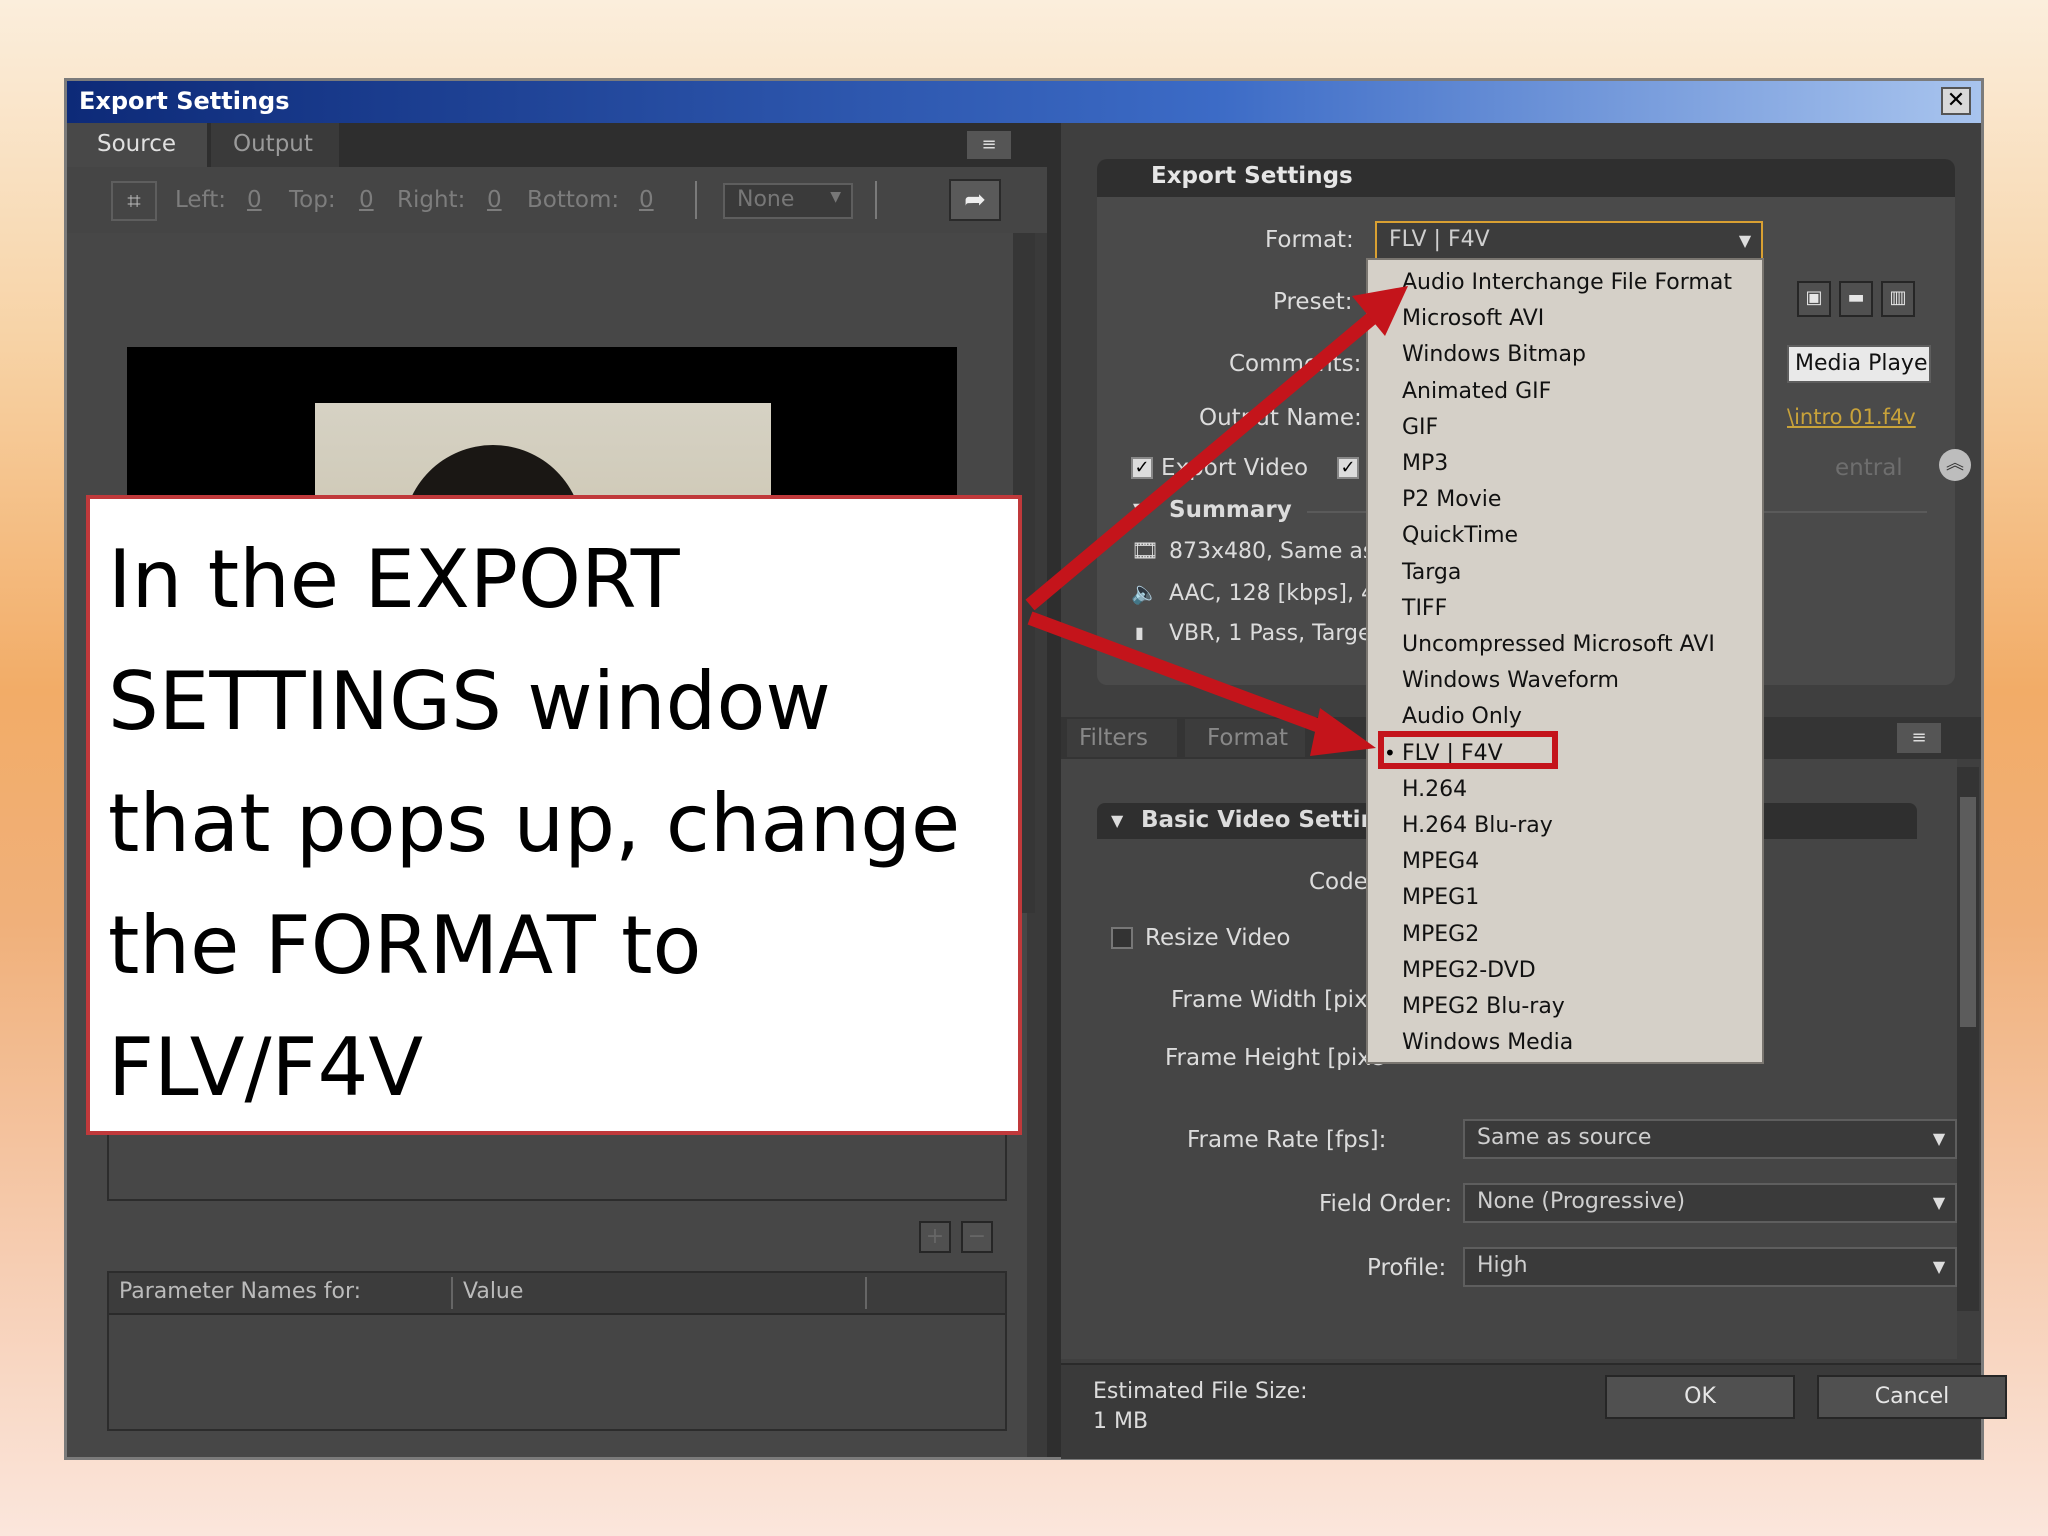  What do you see at coordinates (1201, 461) in the screenshot?
I see `arrow-to-format-menu` at bounding box center [1201, 461].